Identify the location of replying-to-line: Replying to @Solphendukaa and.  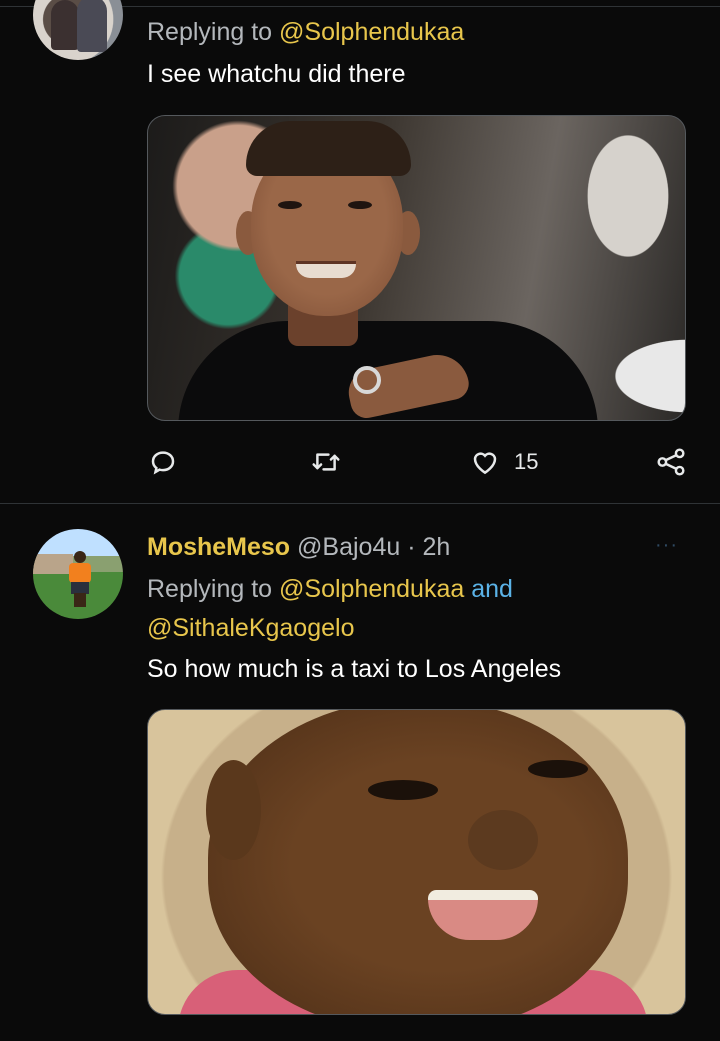
(330, 589).